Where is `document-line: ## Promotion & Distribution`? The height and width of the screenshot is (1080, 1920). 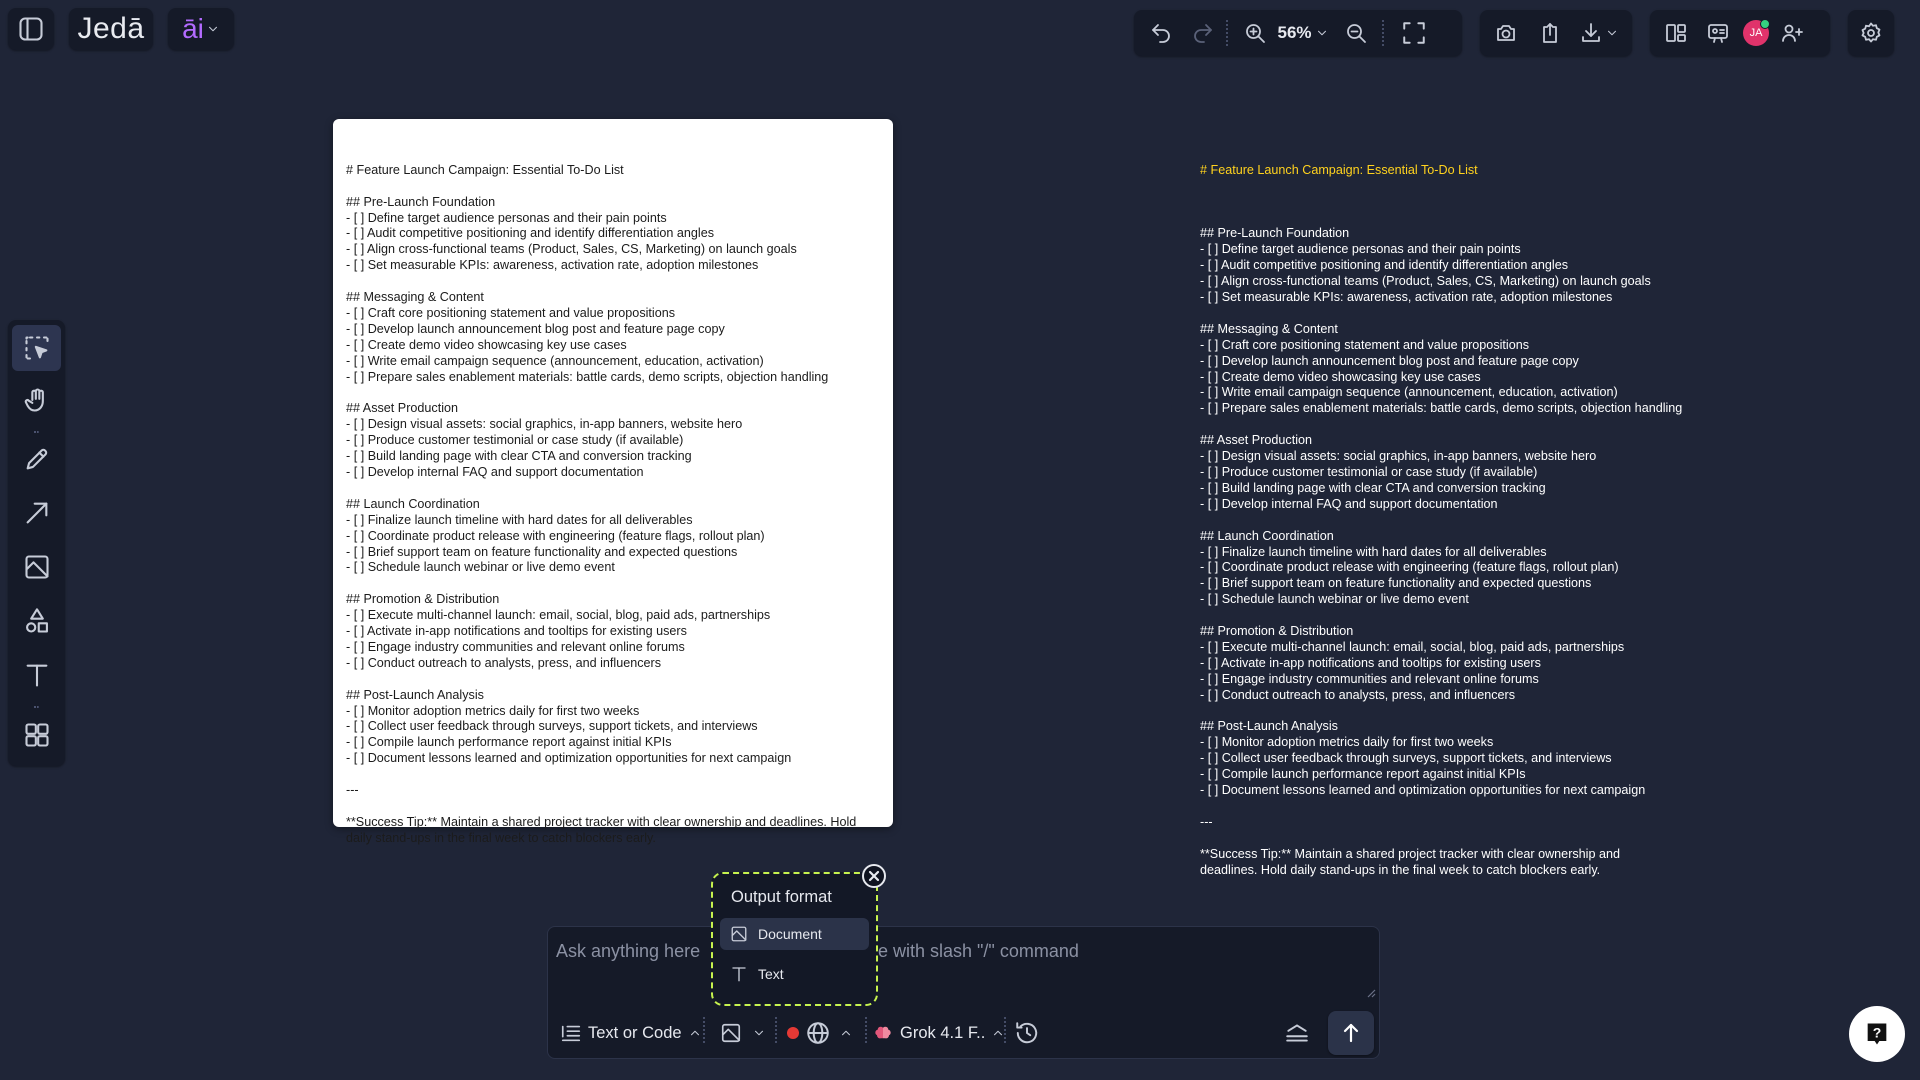 document-line: ## Promotion & Distribution is located at coordinates (423, 599).